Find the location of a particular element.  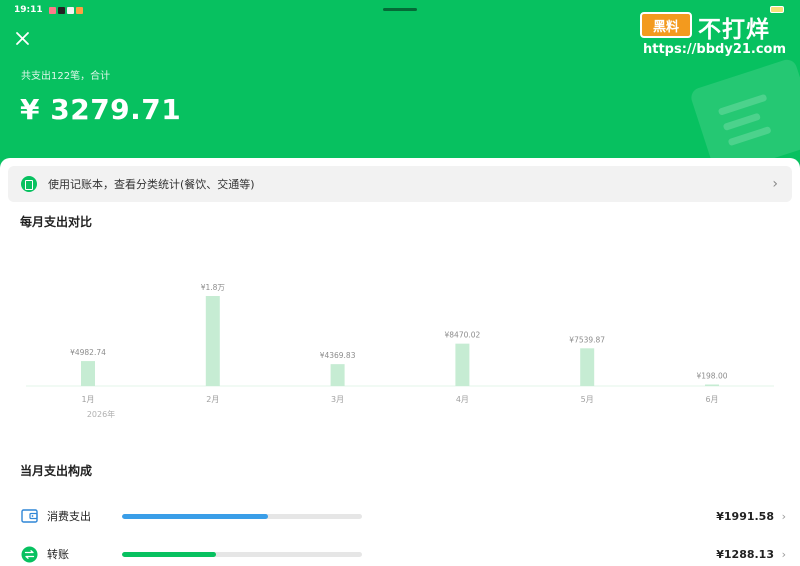

breakdown-amount: ¥1991.58 is located at coordinates (745, 516).